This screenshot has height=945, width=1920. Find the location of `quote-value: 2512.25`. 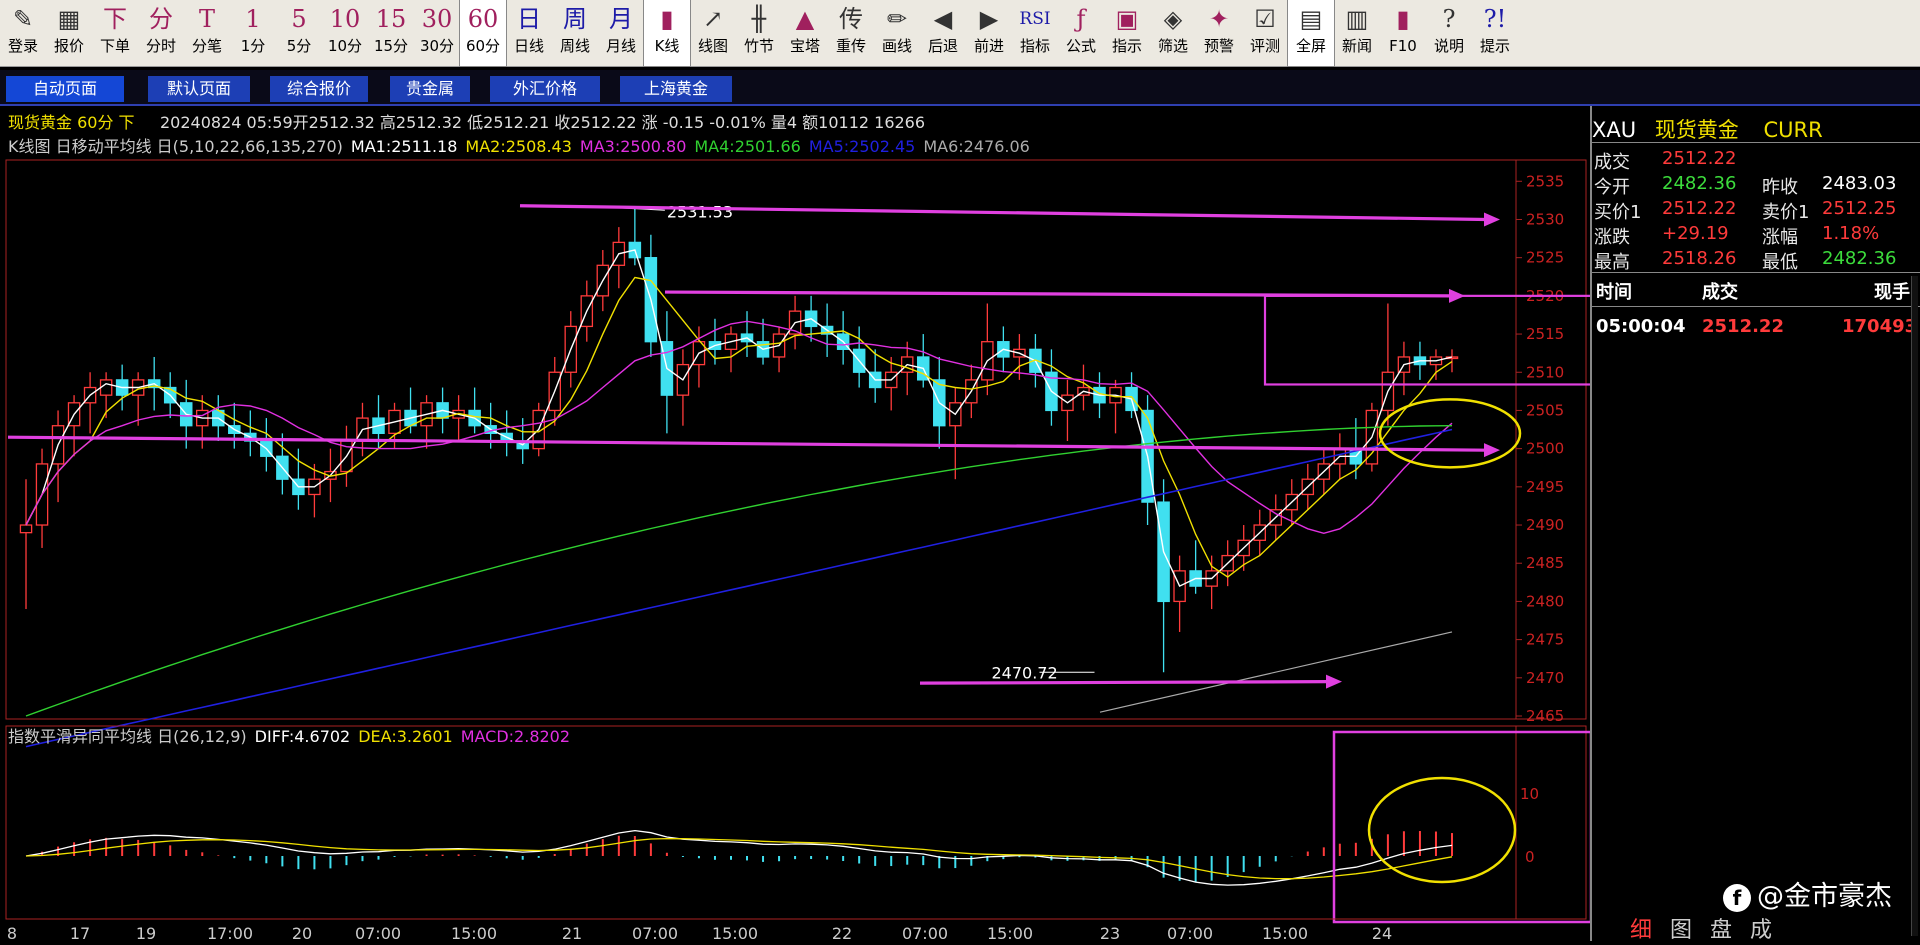

quote-value: 2512.25 is located at coordinates (1859, 208).